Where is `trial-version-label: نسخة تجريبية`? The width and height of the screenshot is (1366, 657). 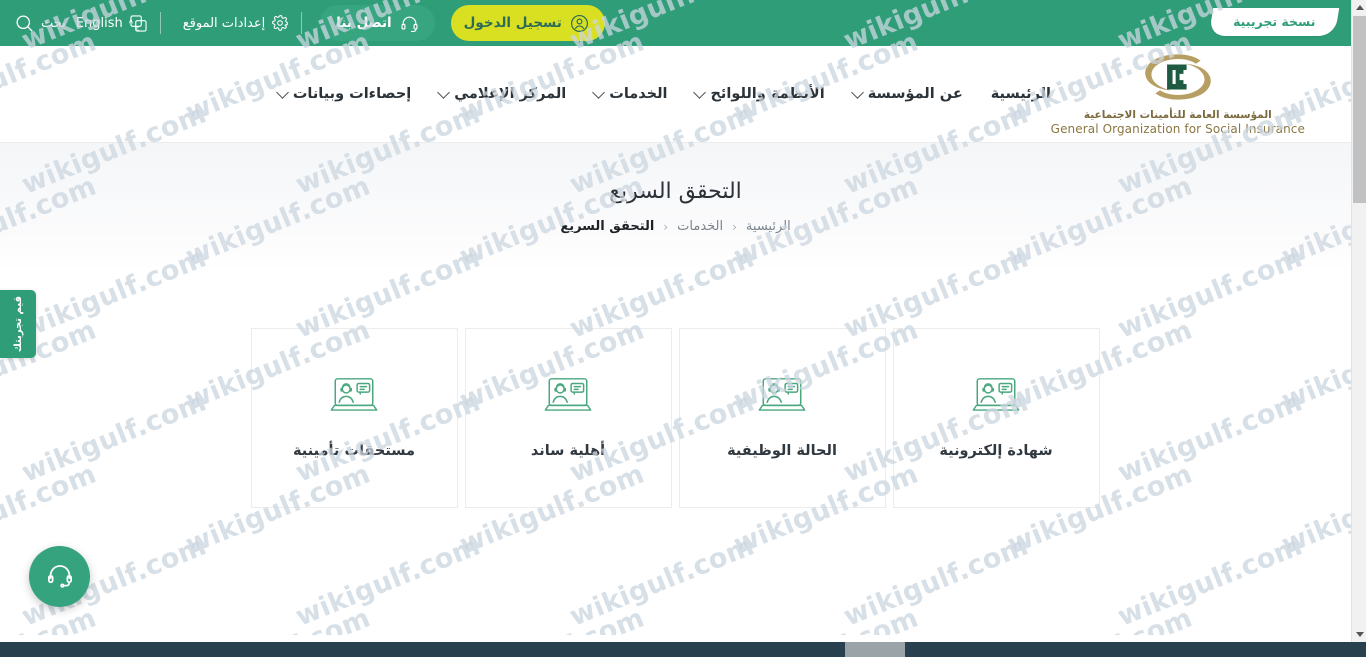 trial-version-label: نسخة تجريبية is located at coordinates (1274, 21).